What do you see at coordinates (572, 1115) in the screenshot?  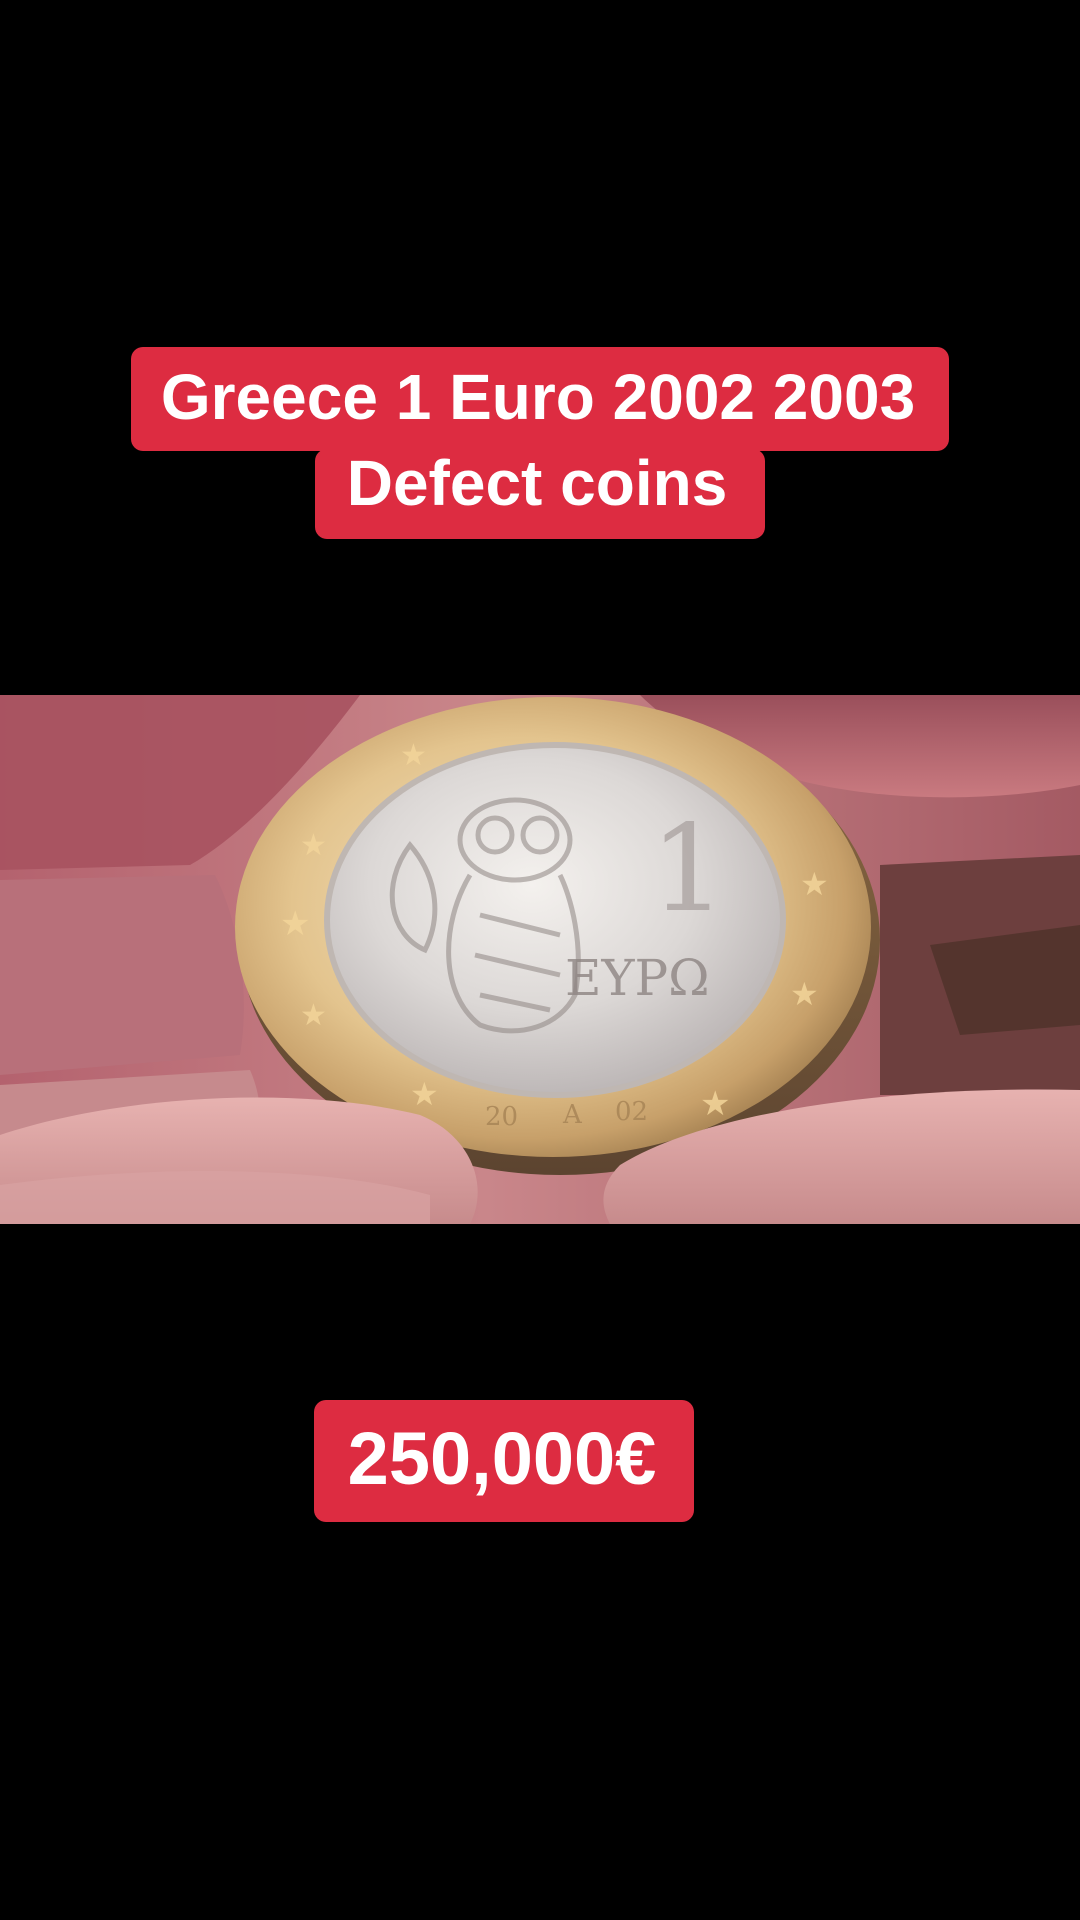 I see `coin-mint-mark: A` at bounding box center [572, 1115].